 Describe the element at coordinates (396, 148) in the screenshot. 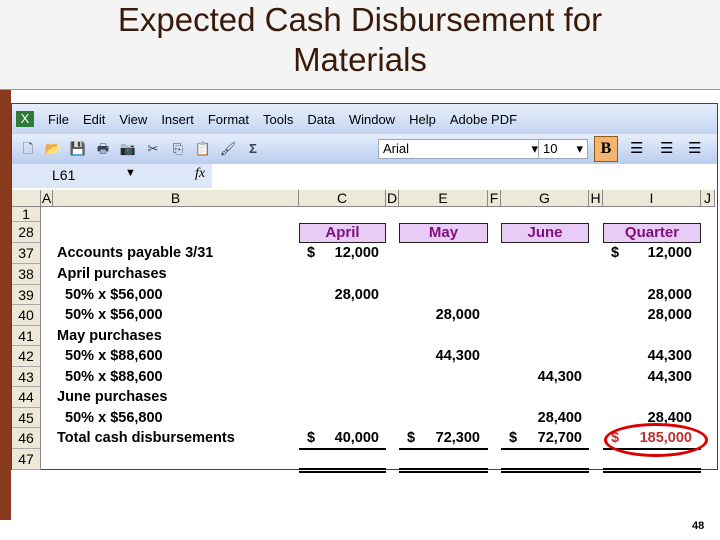

I see `font-value: Arial` at that location.